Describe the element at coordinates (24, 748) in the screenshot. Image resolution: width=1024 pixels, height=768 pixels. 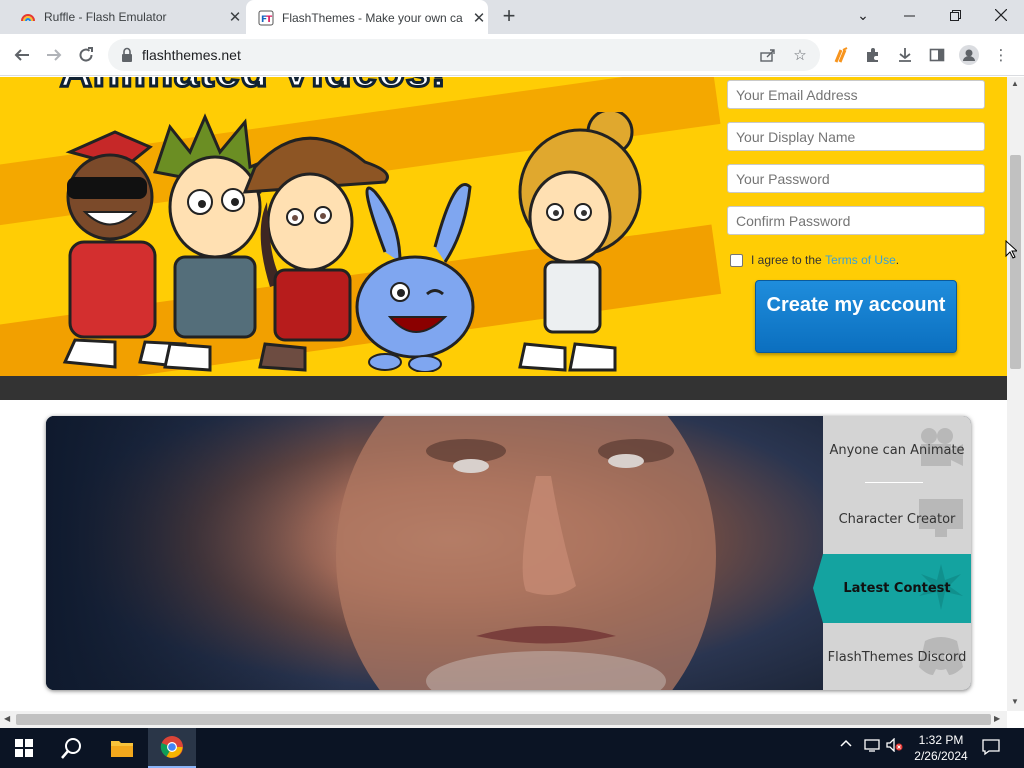
I see `start-windows-icon` at that location.